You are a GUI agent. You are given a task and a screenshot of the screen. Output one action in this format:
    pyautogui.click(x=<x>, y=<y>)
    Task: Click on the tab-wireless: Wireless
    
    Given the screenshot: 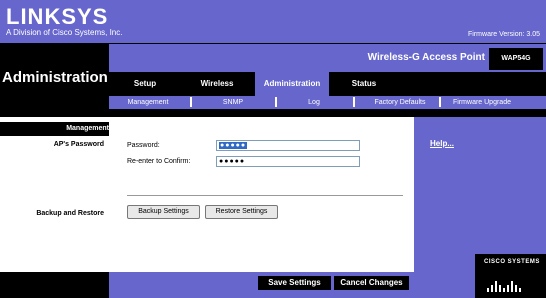 What is the action you would take?
    pyautogui.click(x=217, y=84)
    